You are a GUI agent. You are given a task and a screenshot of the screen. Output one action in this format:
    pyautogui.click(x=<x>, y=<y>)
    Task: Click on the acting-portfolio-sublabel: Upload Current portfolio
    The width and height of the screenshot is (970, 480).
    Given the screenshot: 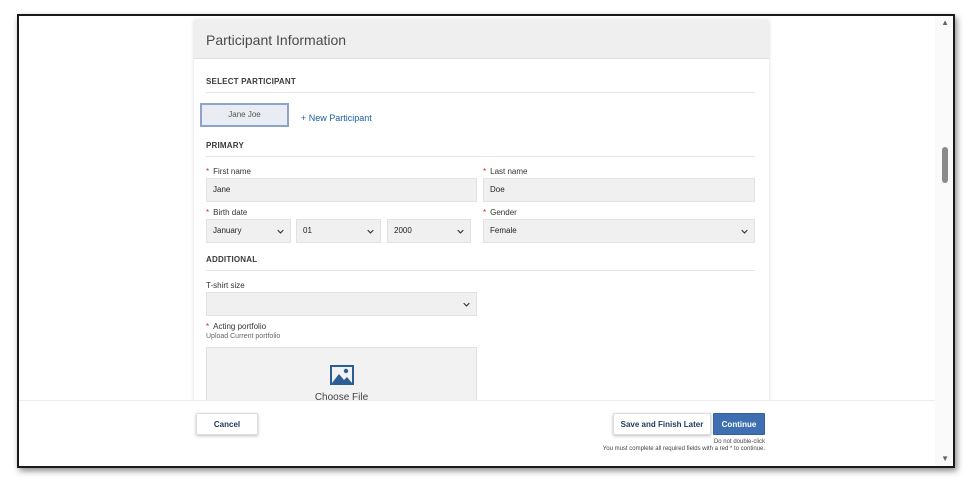 What is the action you would take?
    pyautogui.click(x=243, y=336)
    